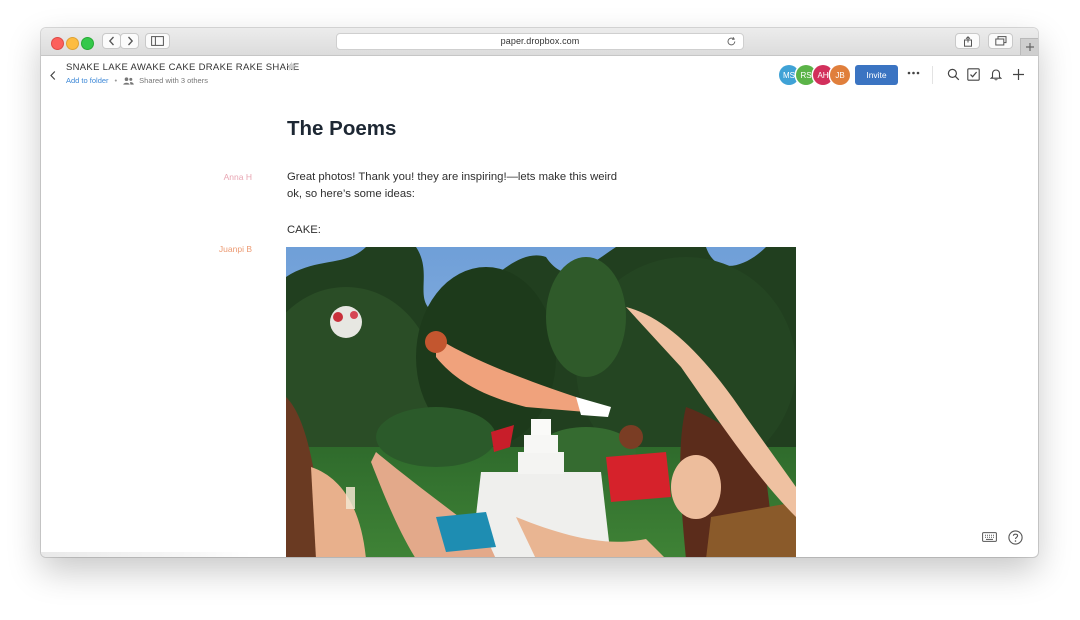 The width and height of the screenshot is (1080, 620). Describe the element at coordinates (840, 75) in the screenshot. I see `avatar: JB` at that location.